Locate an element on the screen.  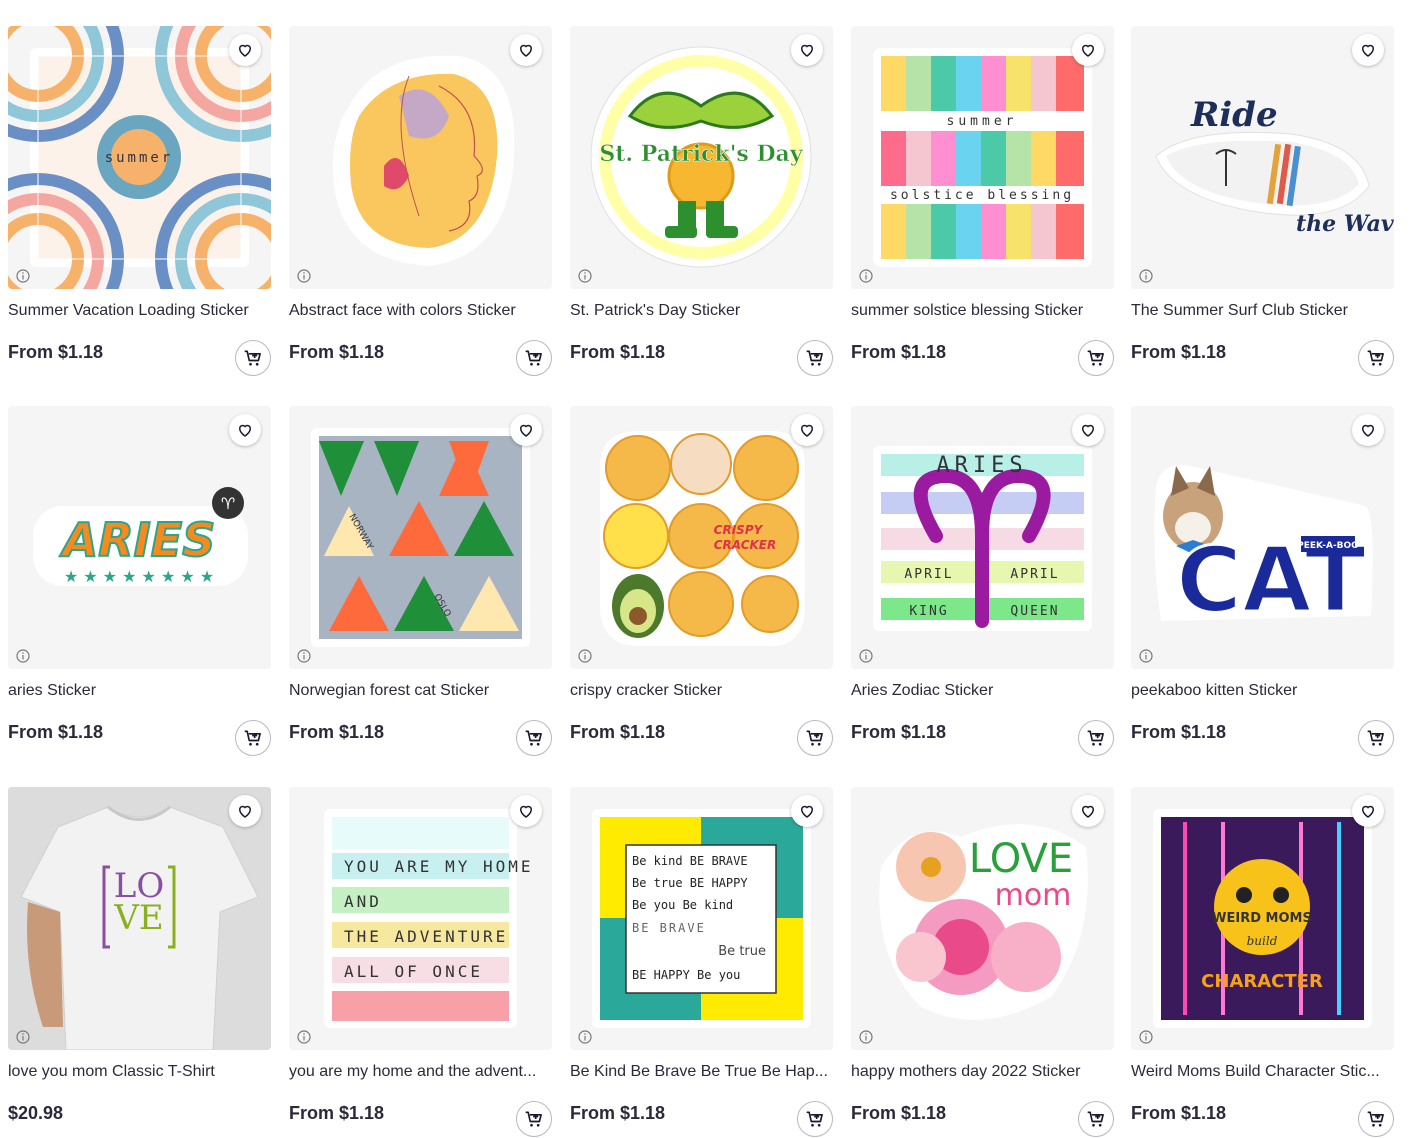
product-title: Aries Zodiac Sticker is located at coordinates (982, 691).